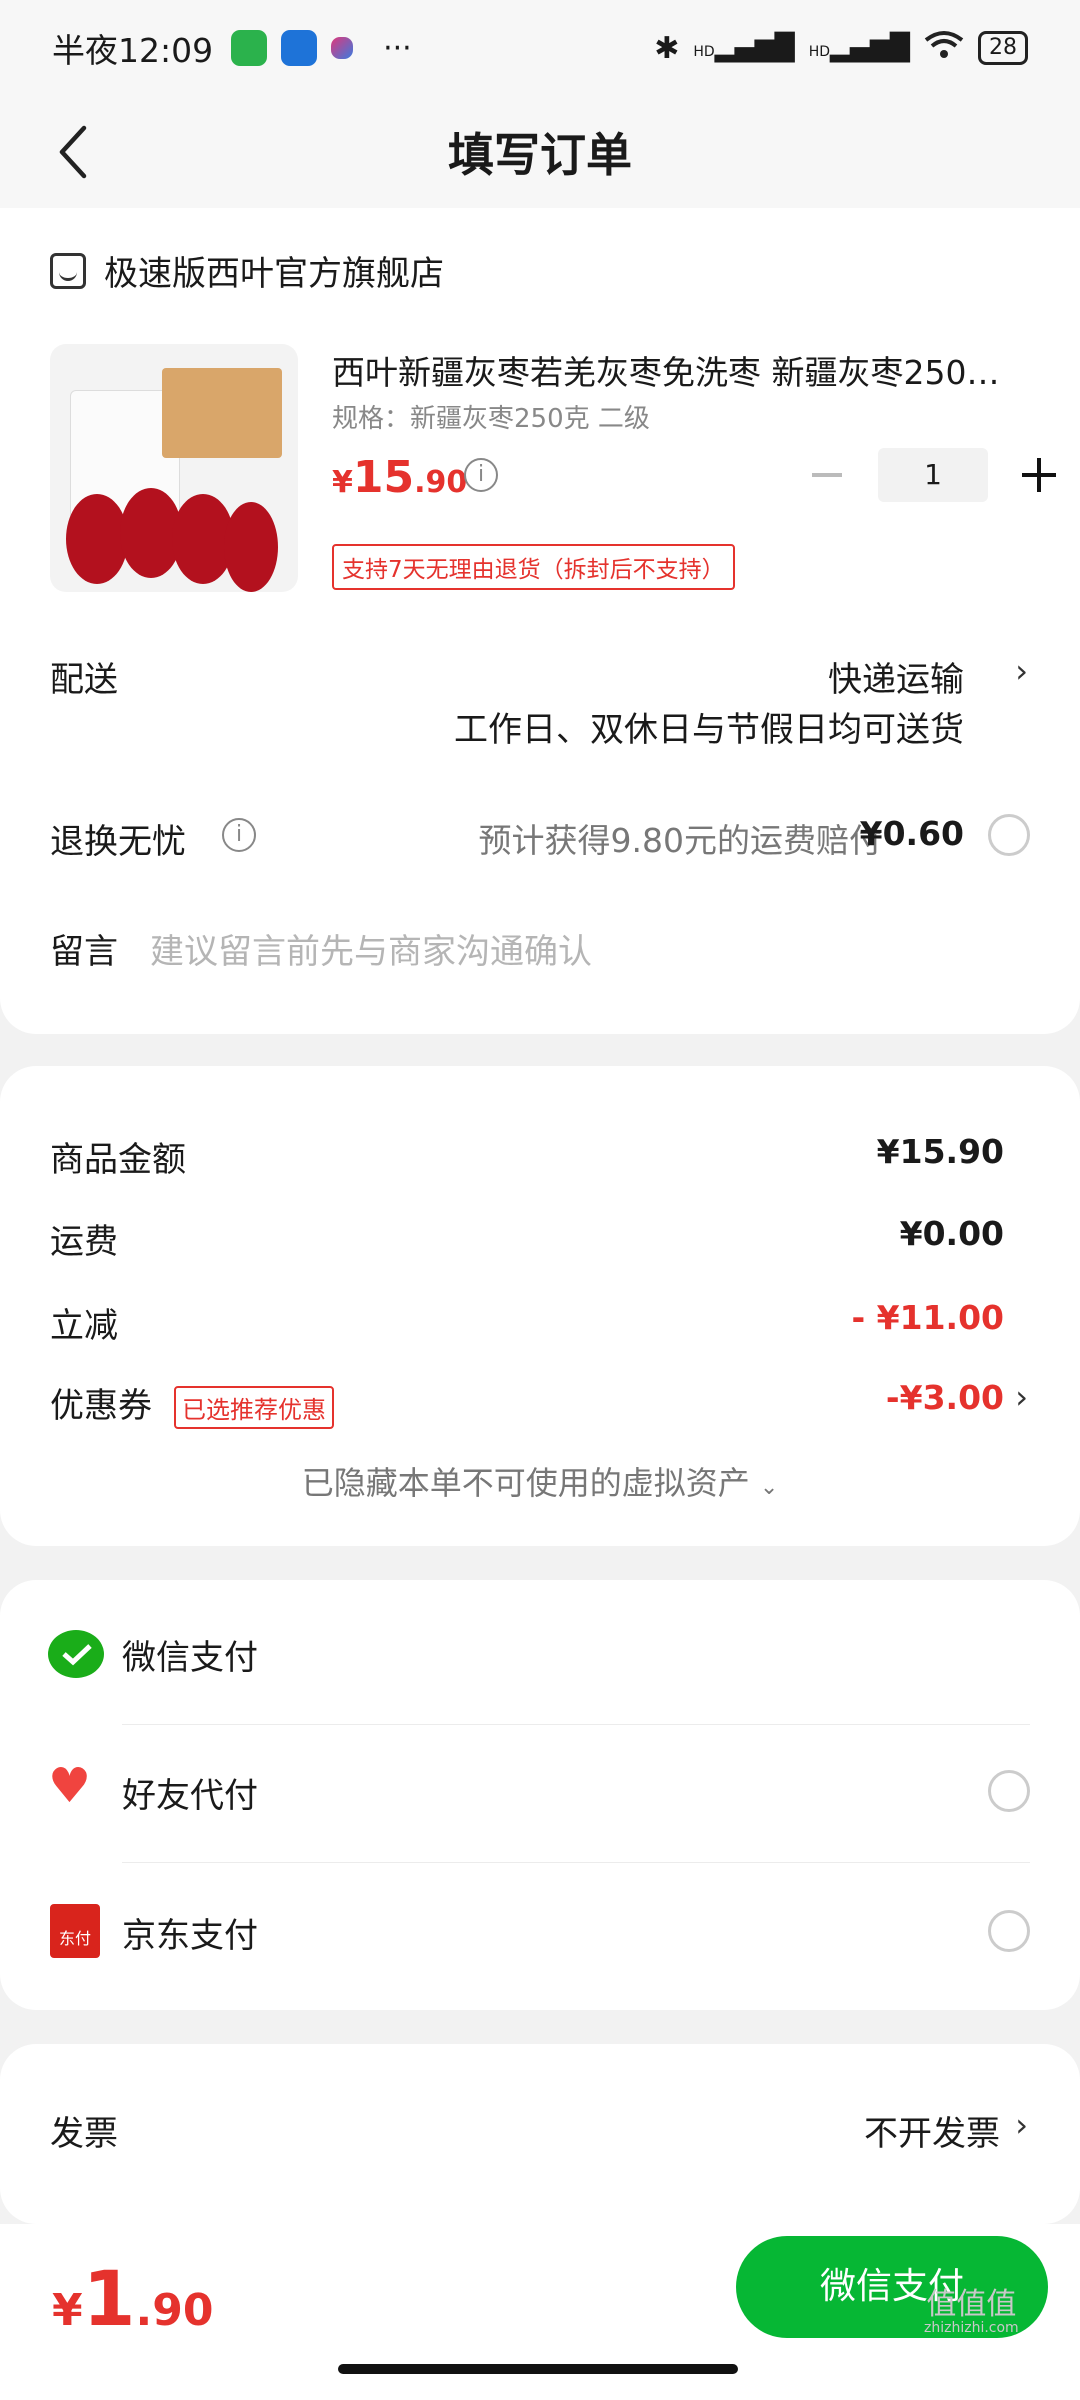 The image size is (1080, 2400). I want to click on nav-bar: 填写订单, so click(540, 152).